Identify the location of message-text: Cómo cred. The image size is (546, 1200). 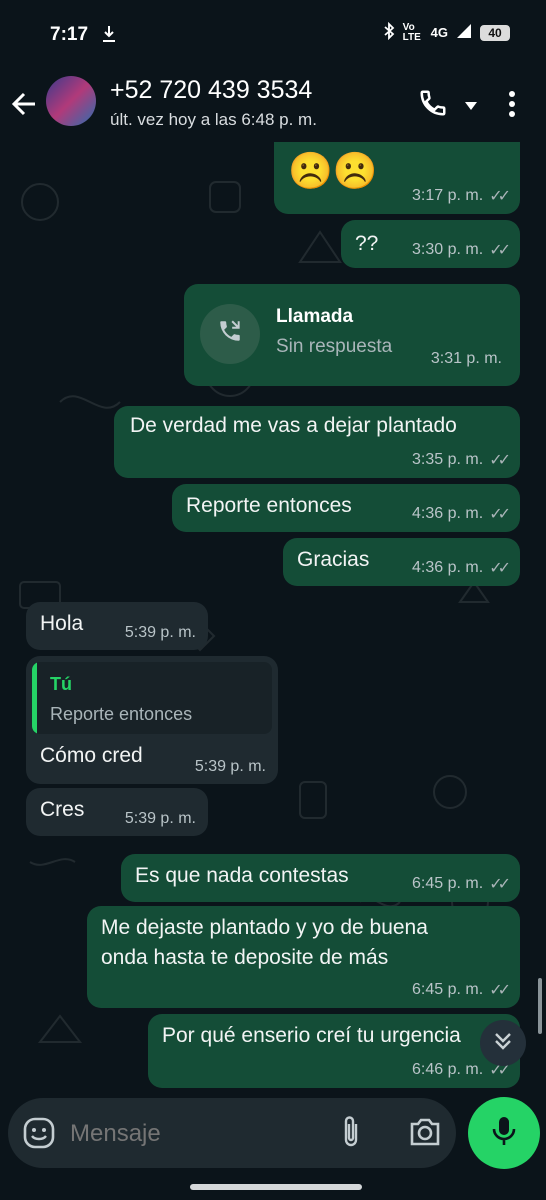
(91, 755).